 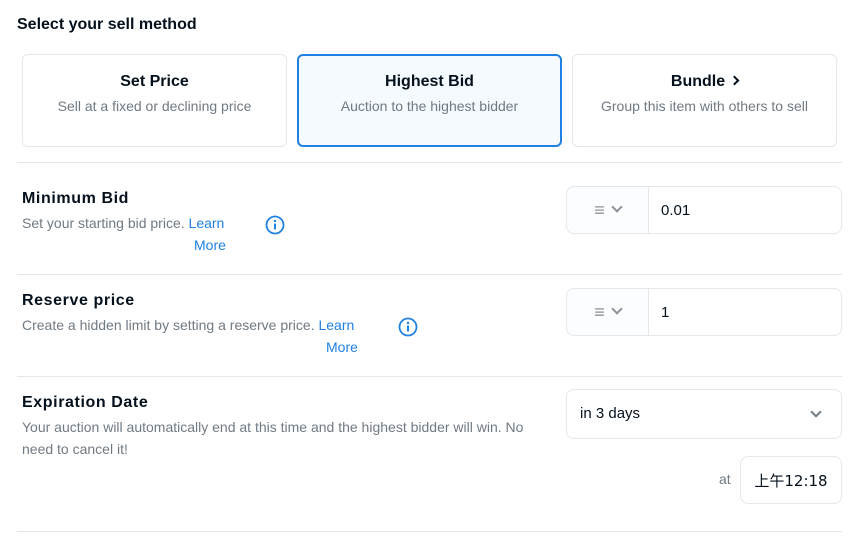 I want to click on sell-method-heading: Select your sell method, so click(x=107, y=24).